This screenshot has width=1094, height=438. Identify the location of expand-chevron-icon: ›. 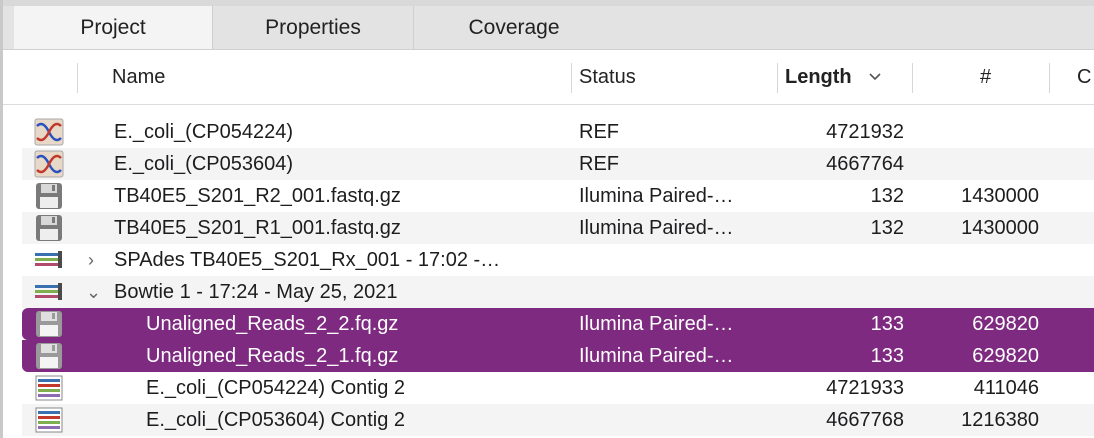
(91, 260).